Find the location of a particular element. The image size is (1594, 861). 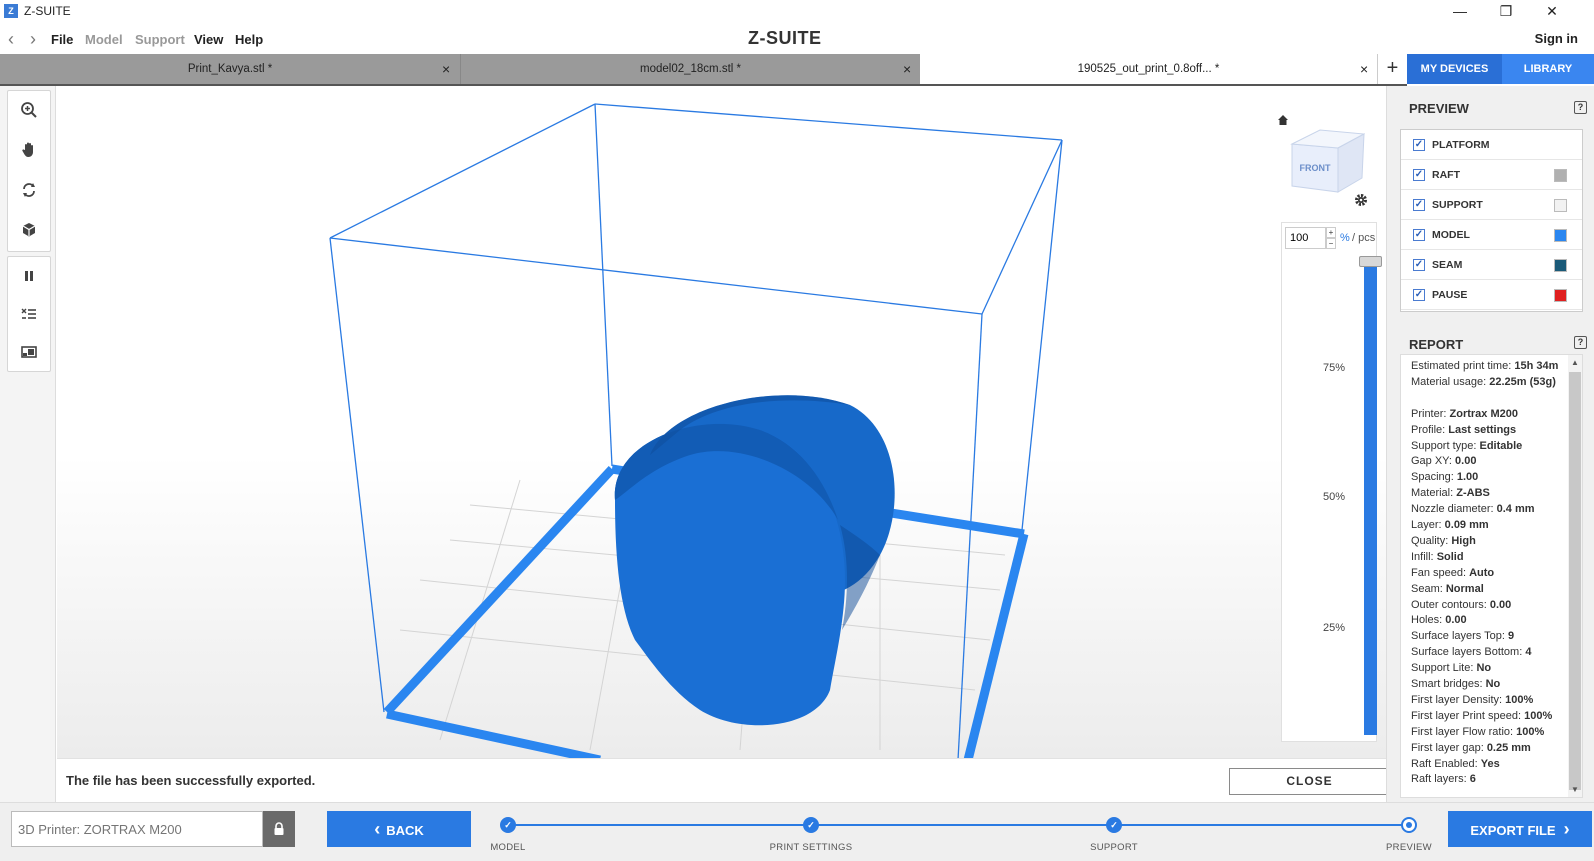

report-key: Infill: is located at coordinates (1424, 556).